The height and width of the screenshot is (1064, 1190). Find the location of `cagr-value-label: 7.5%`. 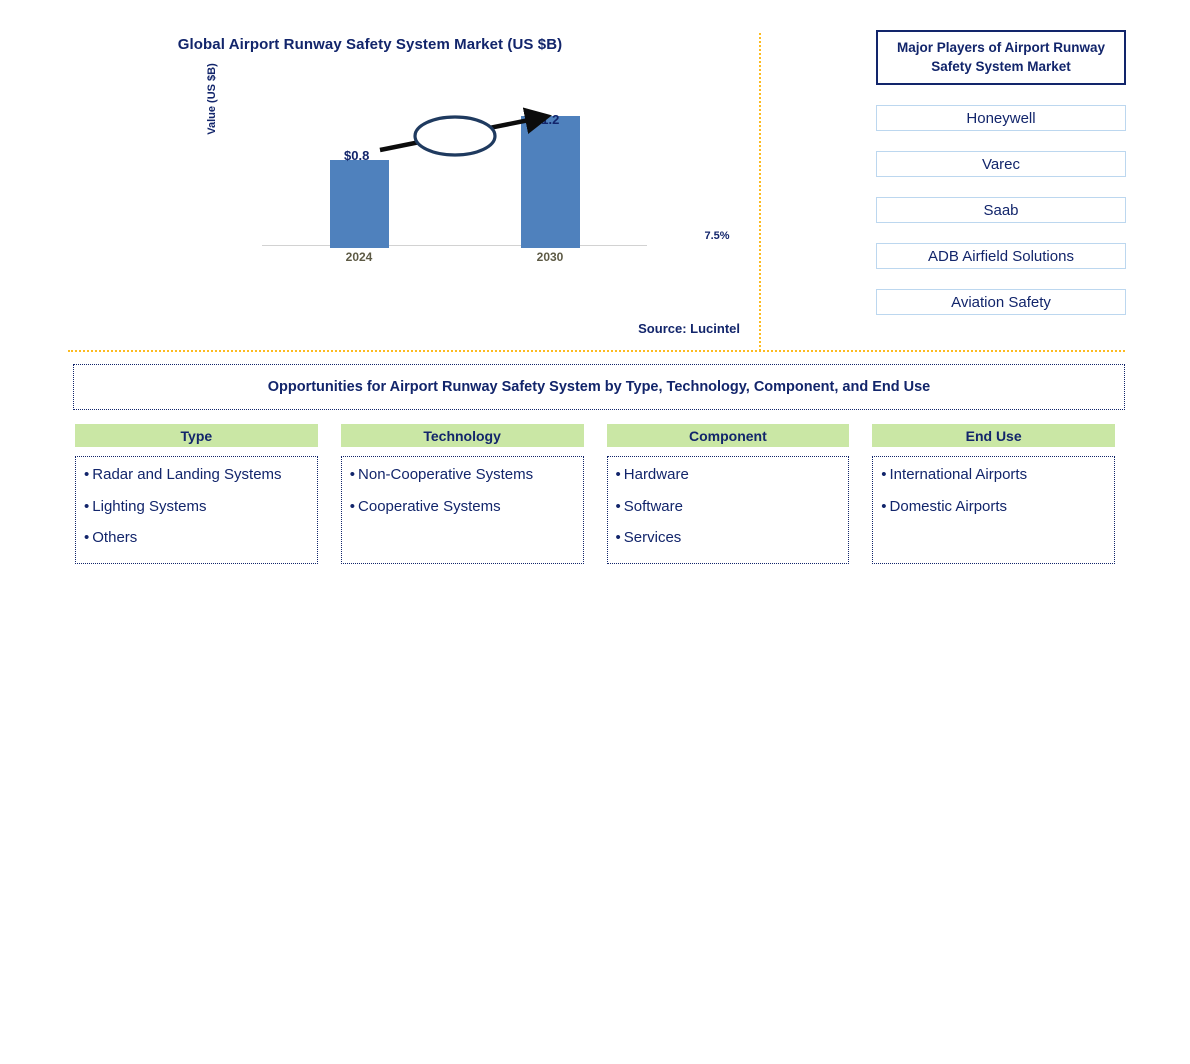

cagr-value-label: 7.5% is located at coordinates (717, 236).